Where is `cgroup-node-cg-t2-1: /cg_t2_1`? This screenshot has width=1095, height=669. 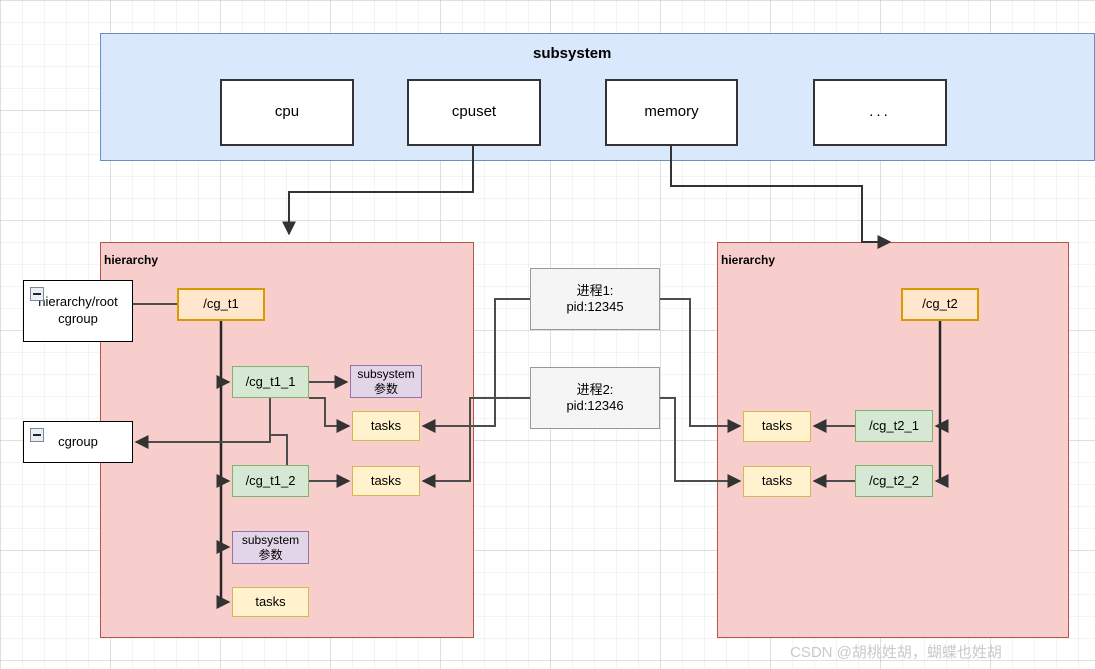 cgroup-node-cg-t2-1: /cg_t2_1 is located at coordinates (894, 426).